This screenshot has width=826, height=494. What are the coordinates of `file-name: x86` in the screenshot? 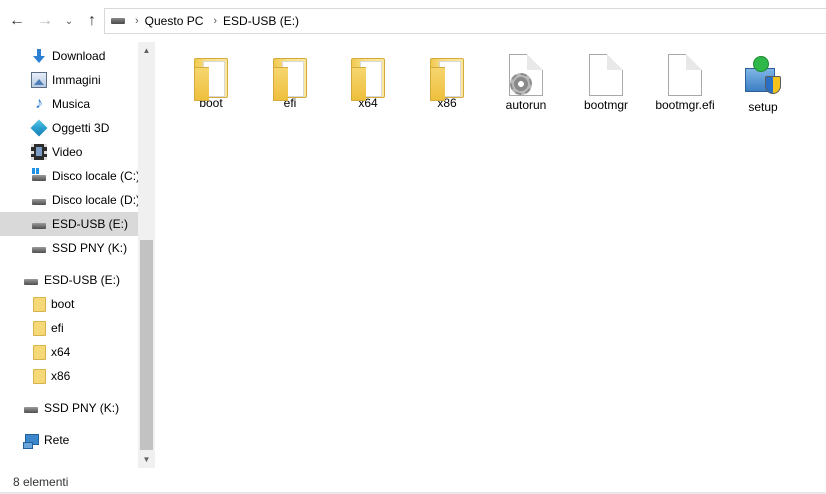 It's located at (447, 103).